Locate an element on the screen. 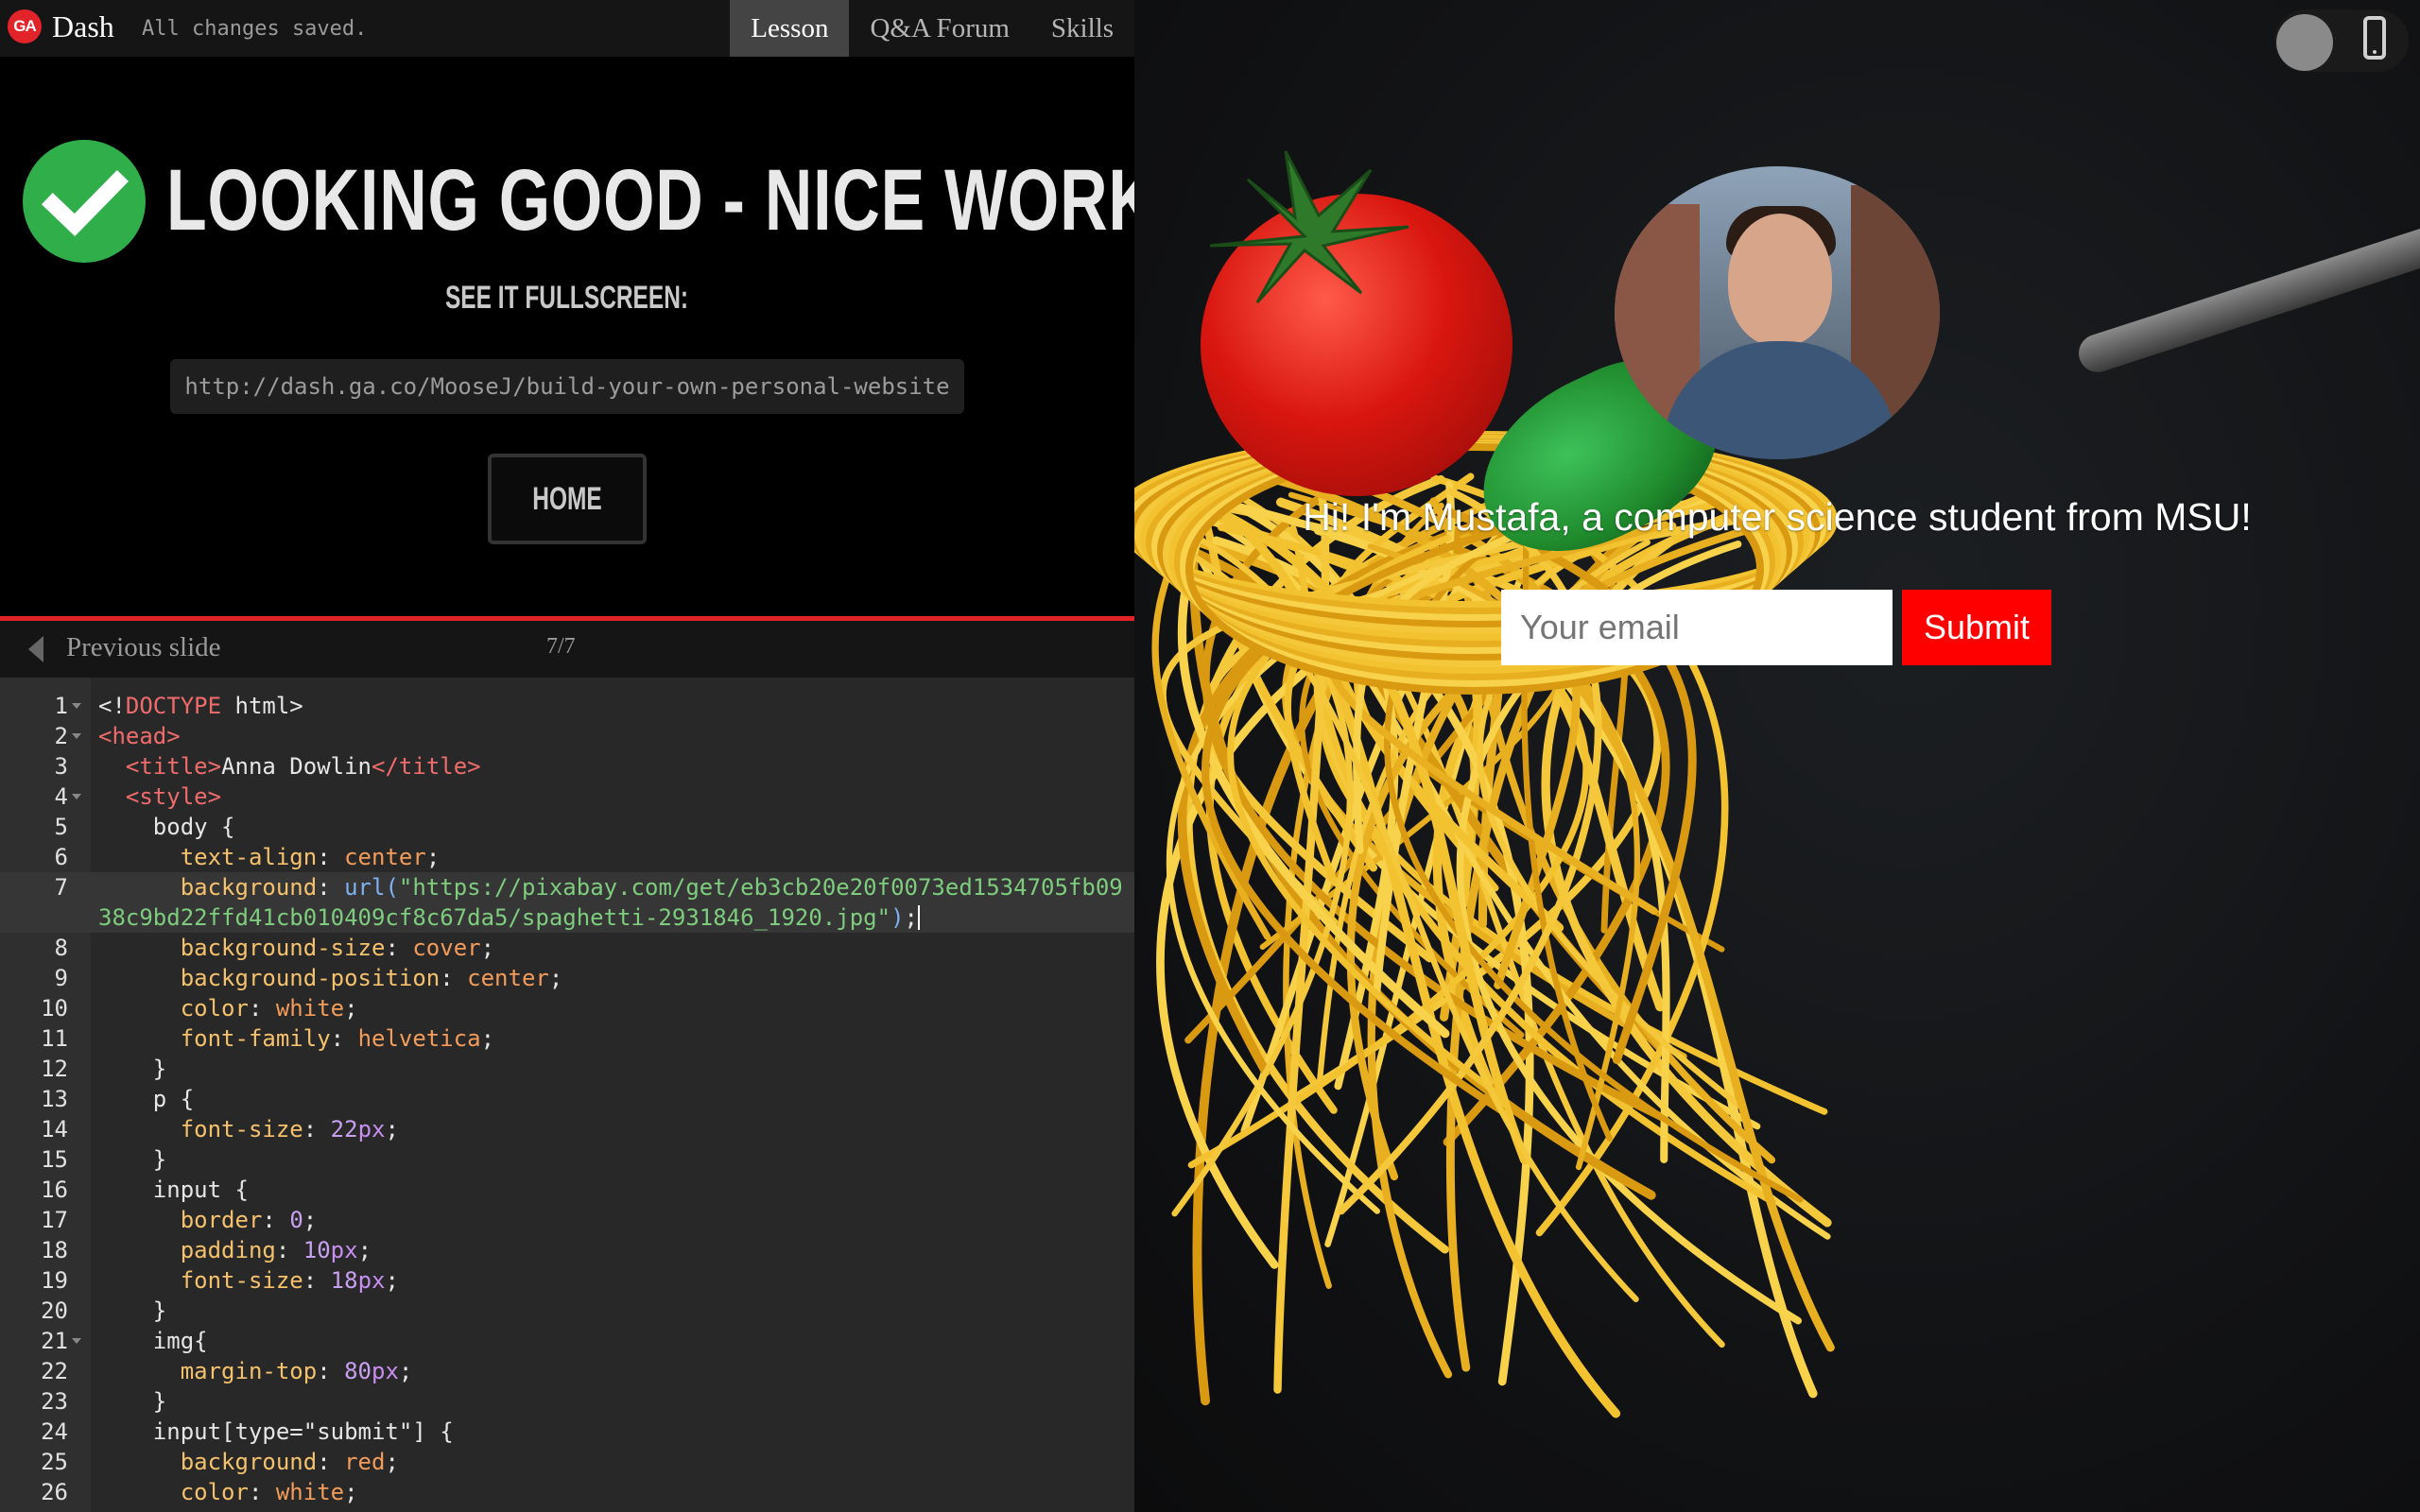 The width and height of the screenshot is (2420, 1512). line-number: 15 is located at coordinates (54, 1159).